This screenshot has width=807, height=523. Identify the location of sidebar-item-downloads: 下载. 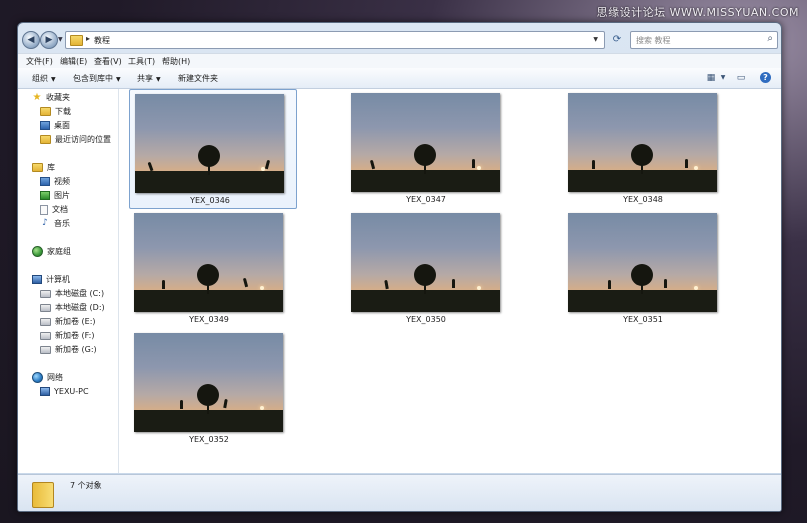
(55, 111).